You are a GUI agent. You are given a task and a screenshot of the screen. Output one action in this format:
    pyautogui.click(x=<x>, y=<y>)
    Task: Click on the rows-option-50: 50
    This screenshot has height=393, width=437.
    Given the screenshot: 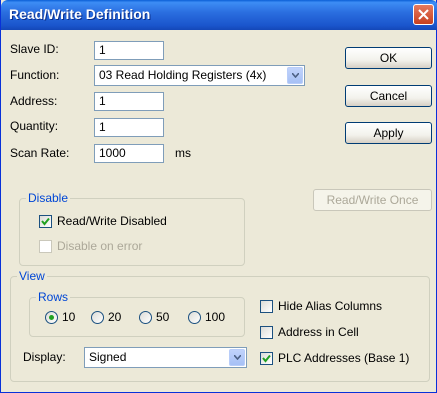 What is the action you would take?
    pyautogui.click(x=163, y=317)
    